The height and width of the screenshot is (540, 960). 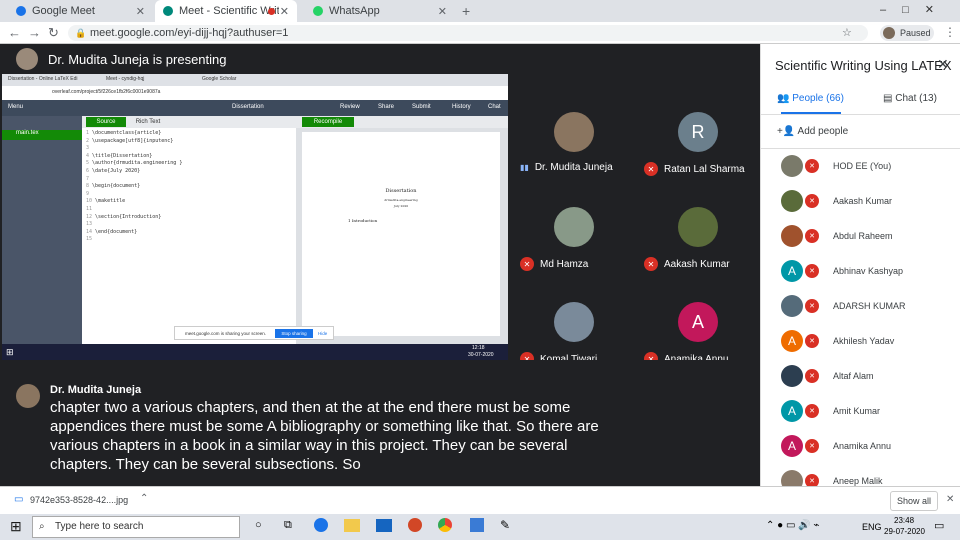 I want to click on chevron-up-icon: ⌃, so click(x=144, y=498).